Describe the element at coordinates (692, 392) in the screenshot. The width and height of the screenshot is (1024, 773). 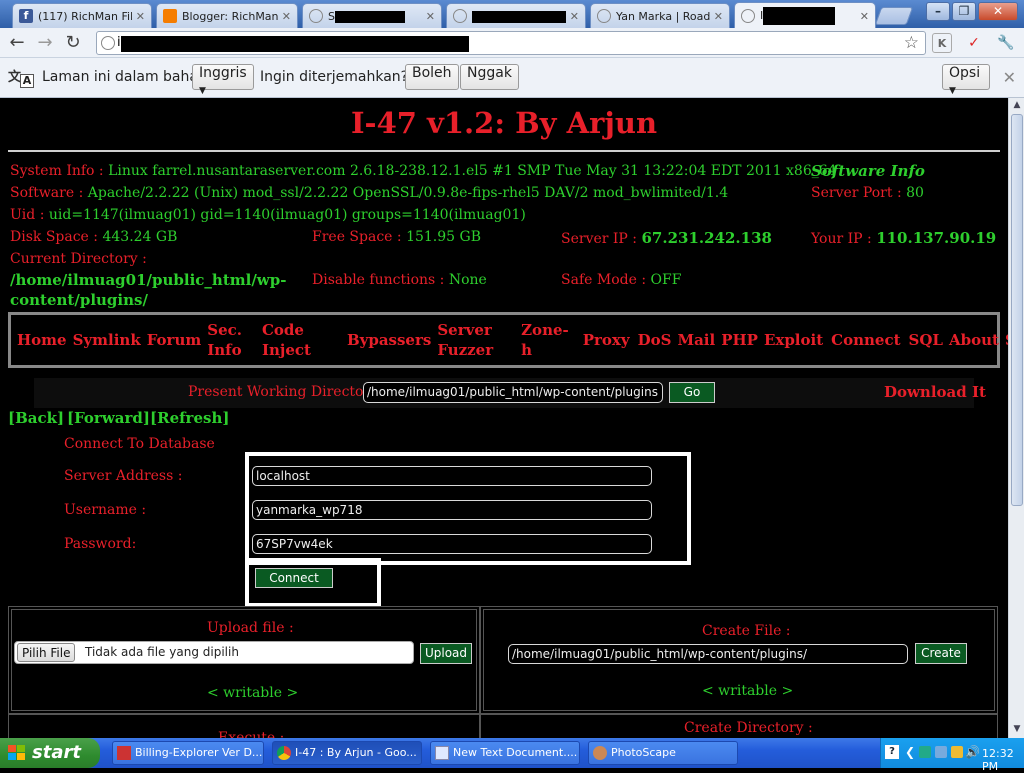
I see `go-button: Go` at that location.